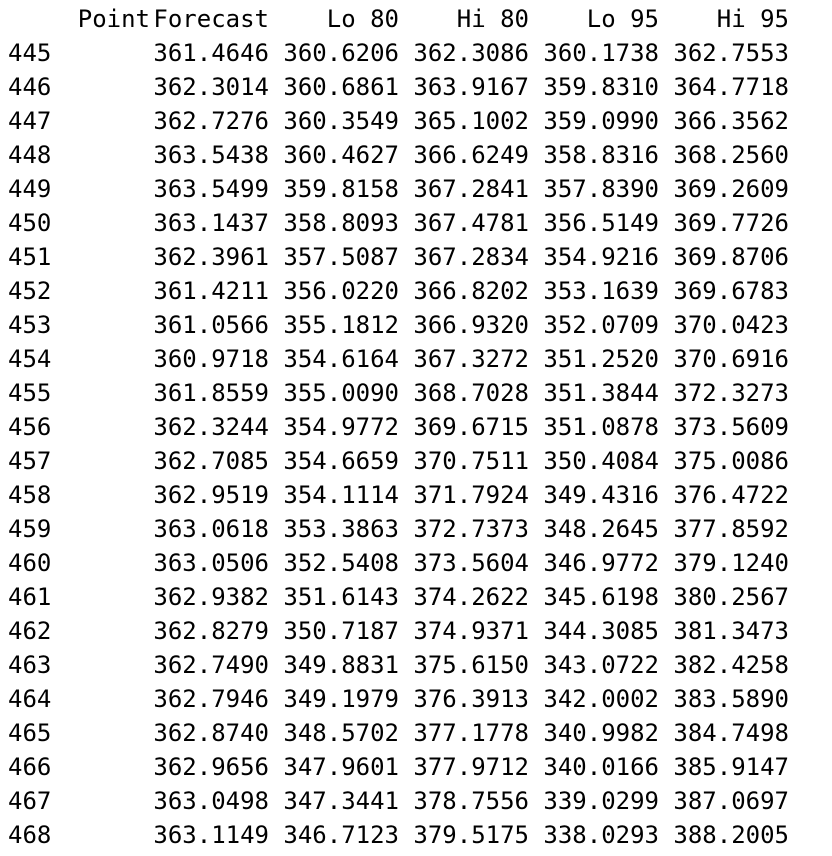 The height and width of the screenshot is (856, 832). I want to click on cell-lo80: 346.7123, so click(341, 835).